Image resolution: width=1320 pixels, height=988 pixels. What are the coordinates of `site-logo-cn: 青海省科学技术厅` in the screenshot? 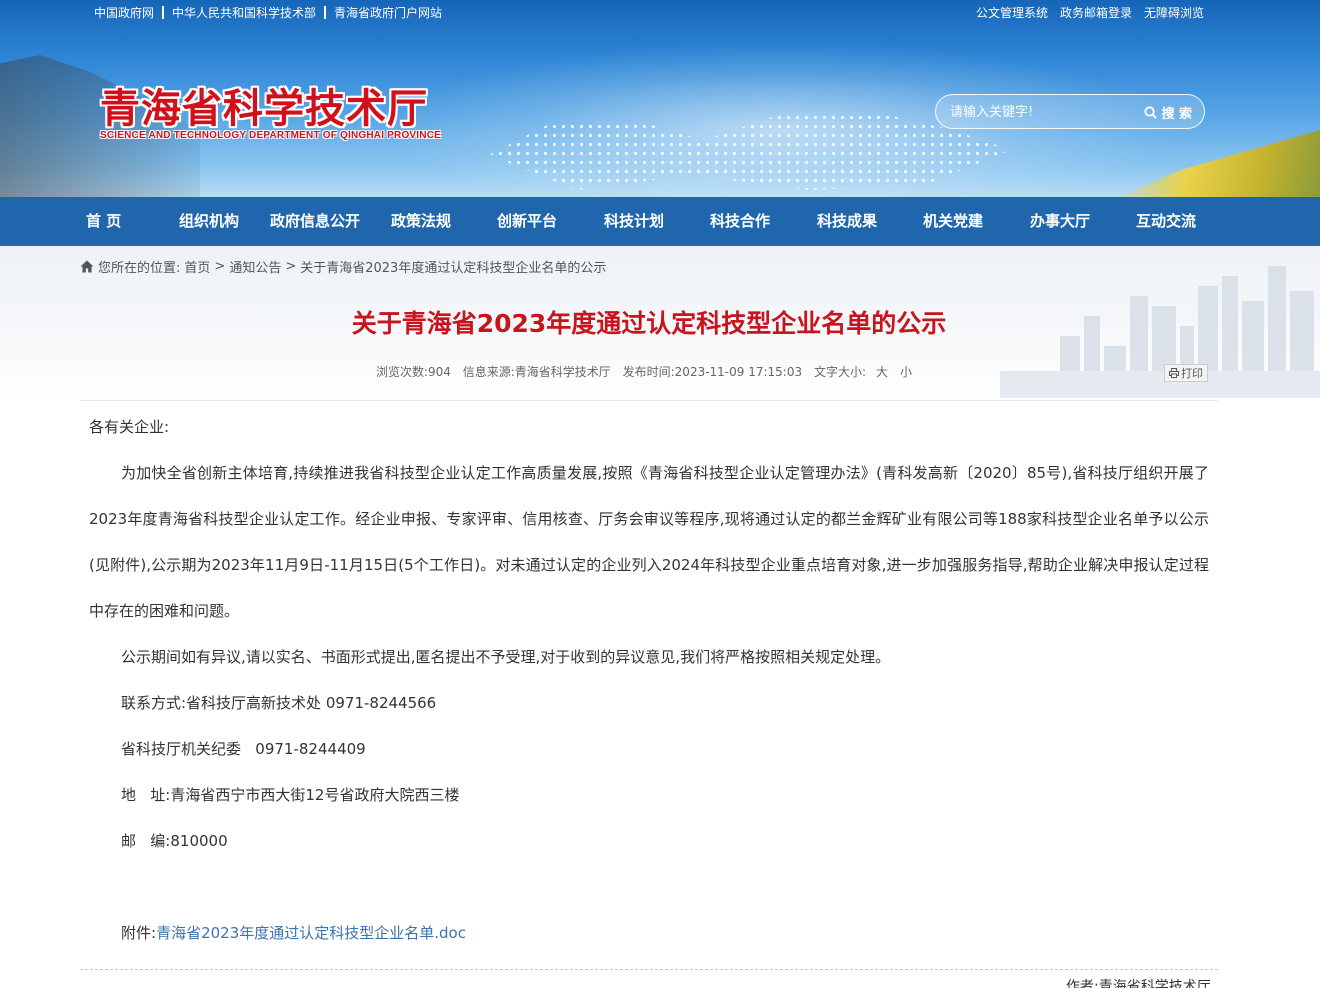 It's located at (264, 105).